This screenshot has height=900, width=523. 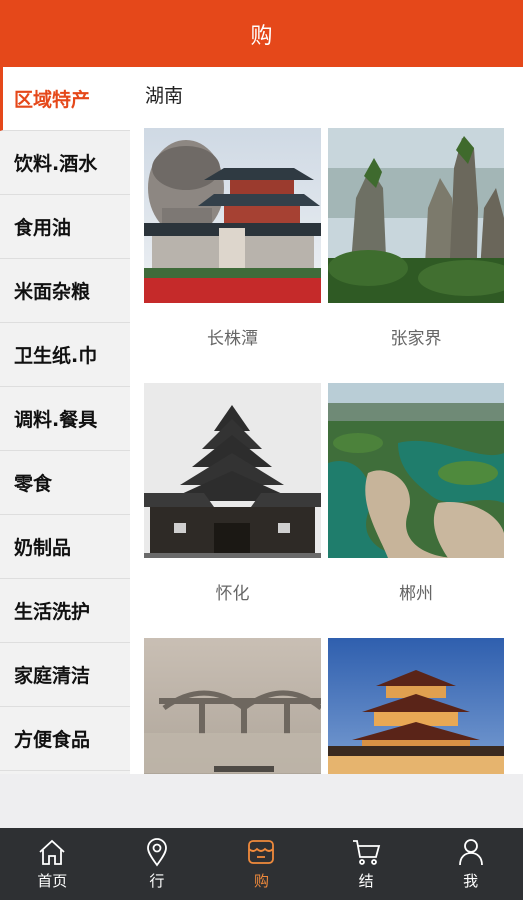 I want to click on tab-label: 行, so click(x=157, y=881).